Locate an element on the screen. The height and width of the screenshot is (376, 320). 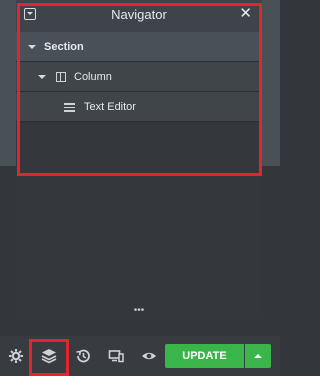
footer-toolbar: UPDATE is located at coordinates (140, 356).